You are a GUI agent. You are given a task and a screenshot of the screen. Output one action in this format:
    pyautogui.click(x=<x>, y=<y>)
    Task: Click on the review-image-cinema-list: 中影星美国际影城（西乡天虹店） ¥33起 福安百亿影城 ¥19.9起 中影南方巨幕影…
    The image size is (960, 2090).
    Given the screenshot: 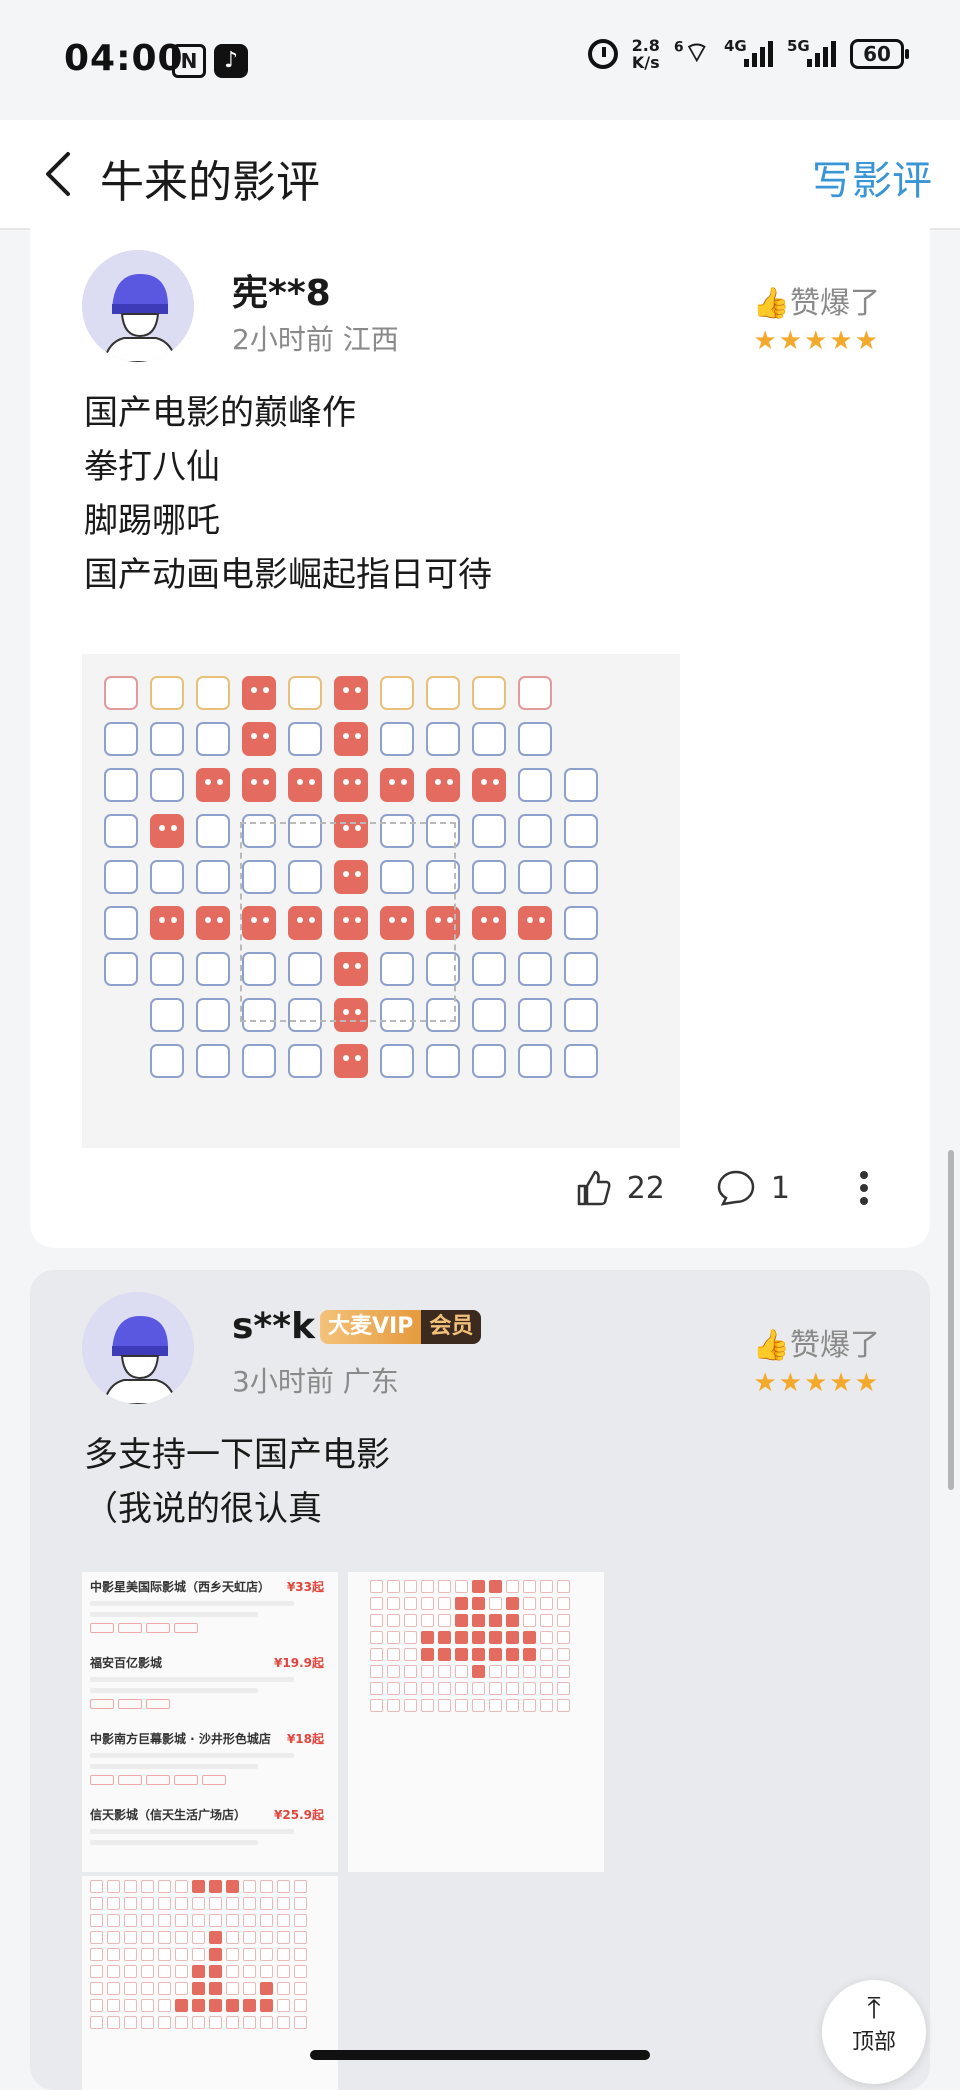 What is the action you would take?
    pyautogui.click(x=210, y=1722)
    